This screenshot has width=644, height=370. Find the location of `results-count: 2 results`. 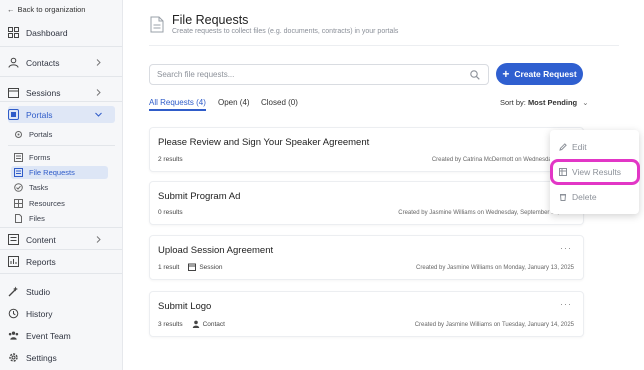

results-count: 2 results is located at coordinates (170, 159).